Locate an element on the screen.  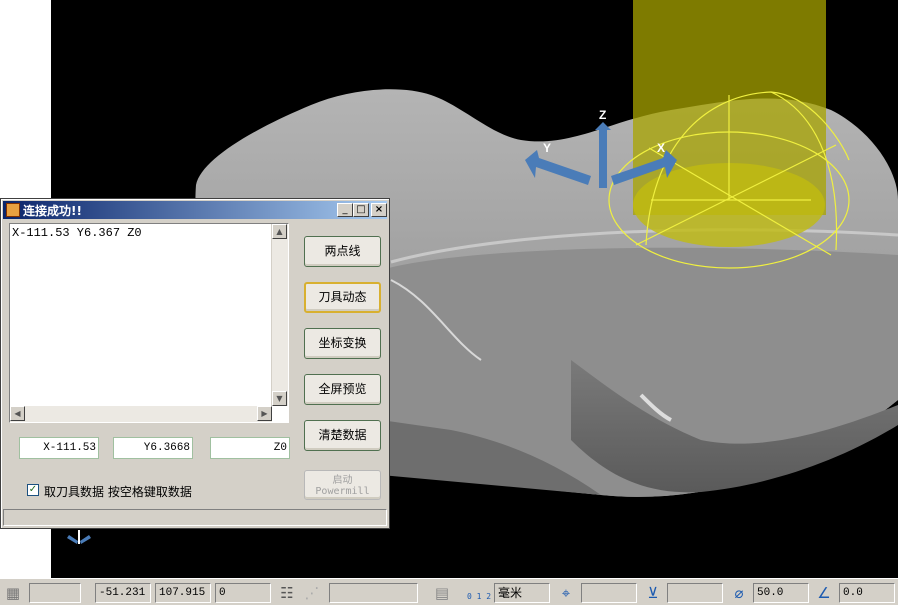
dialog-statusbar is located at coordinates (195, 517).